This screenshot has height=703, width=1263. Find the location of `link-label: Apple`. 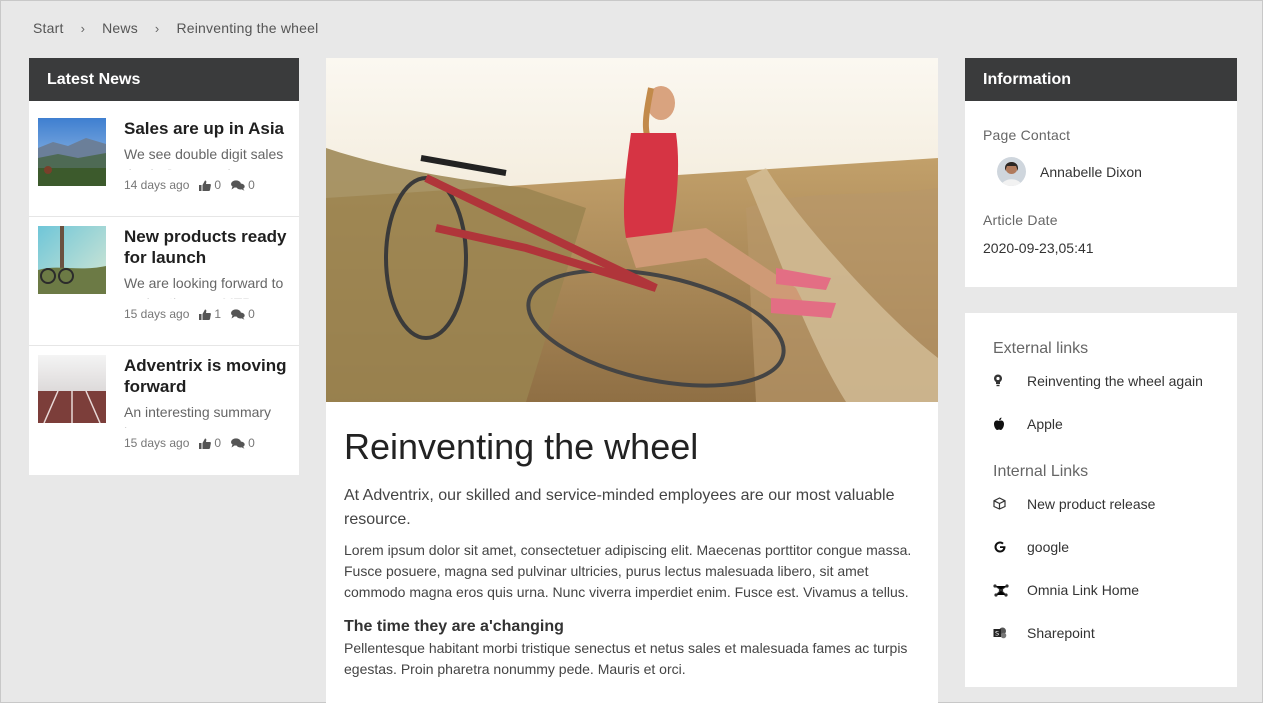

link-label: Apple is located at coordinates (1045, 424).